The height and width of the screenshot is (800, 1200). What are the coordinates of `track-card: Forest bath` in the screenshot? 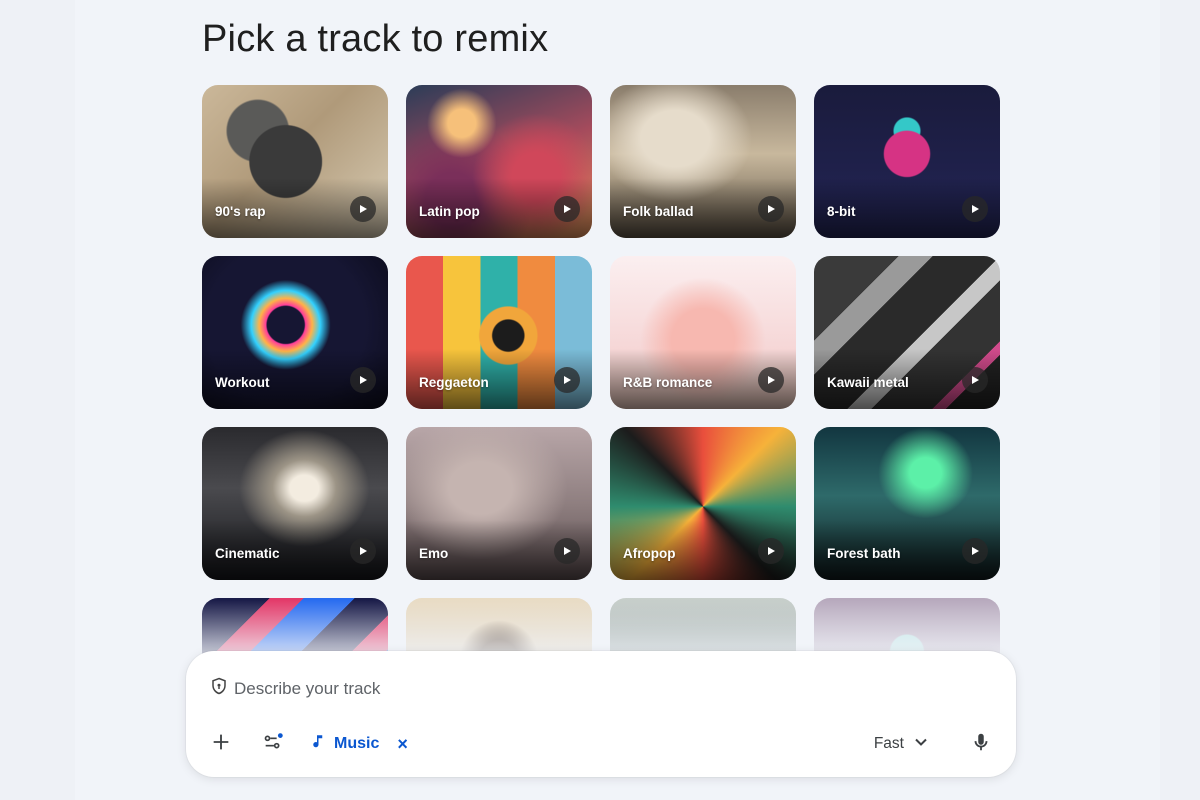 It's located at (907, 503).